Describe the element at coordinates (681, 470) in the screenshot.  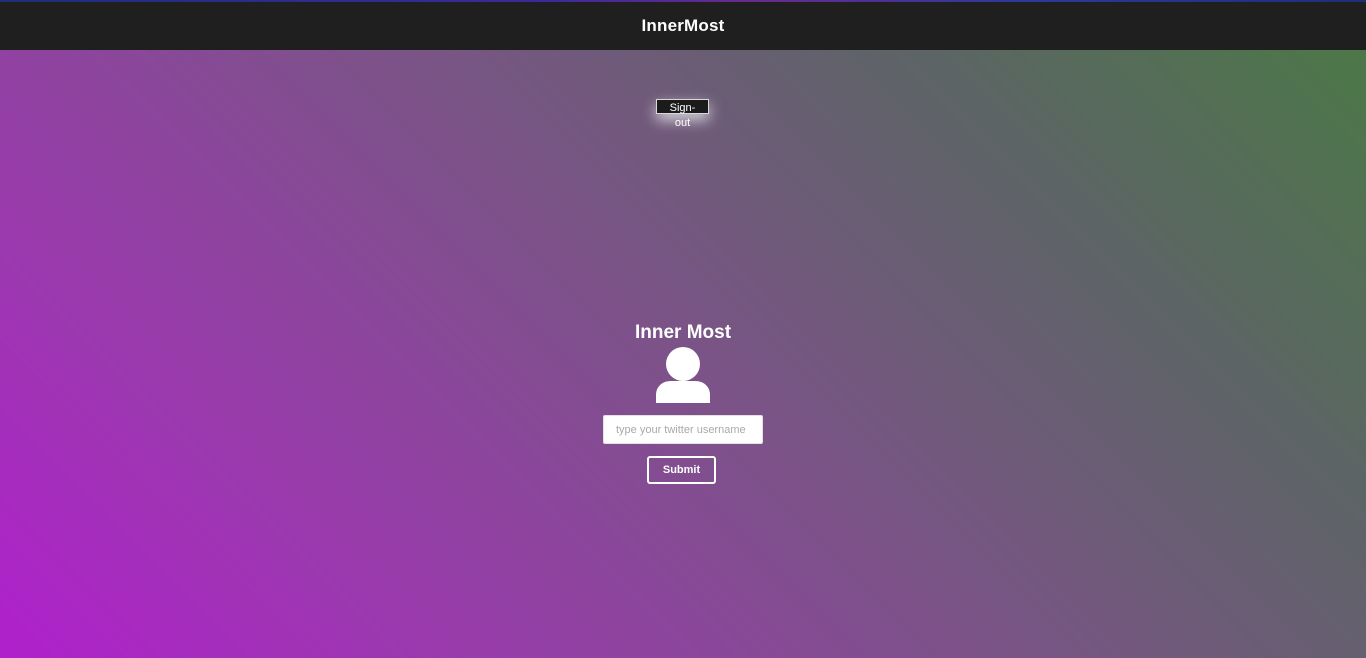
I see `submit-button: Submit` at that location.